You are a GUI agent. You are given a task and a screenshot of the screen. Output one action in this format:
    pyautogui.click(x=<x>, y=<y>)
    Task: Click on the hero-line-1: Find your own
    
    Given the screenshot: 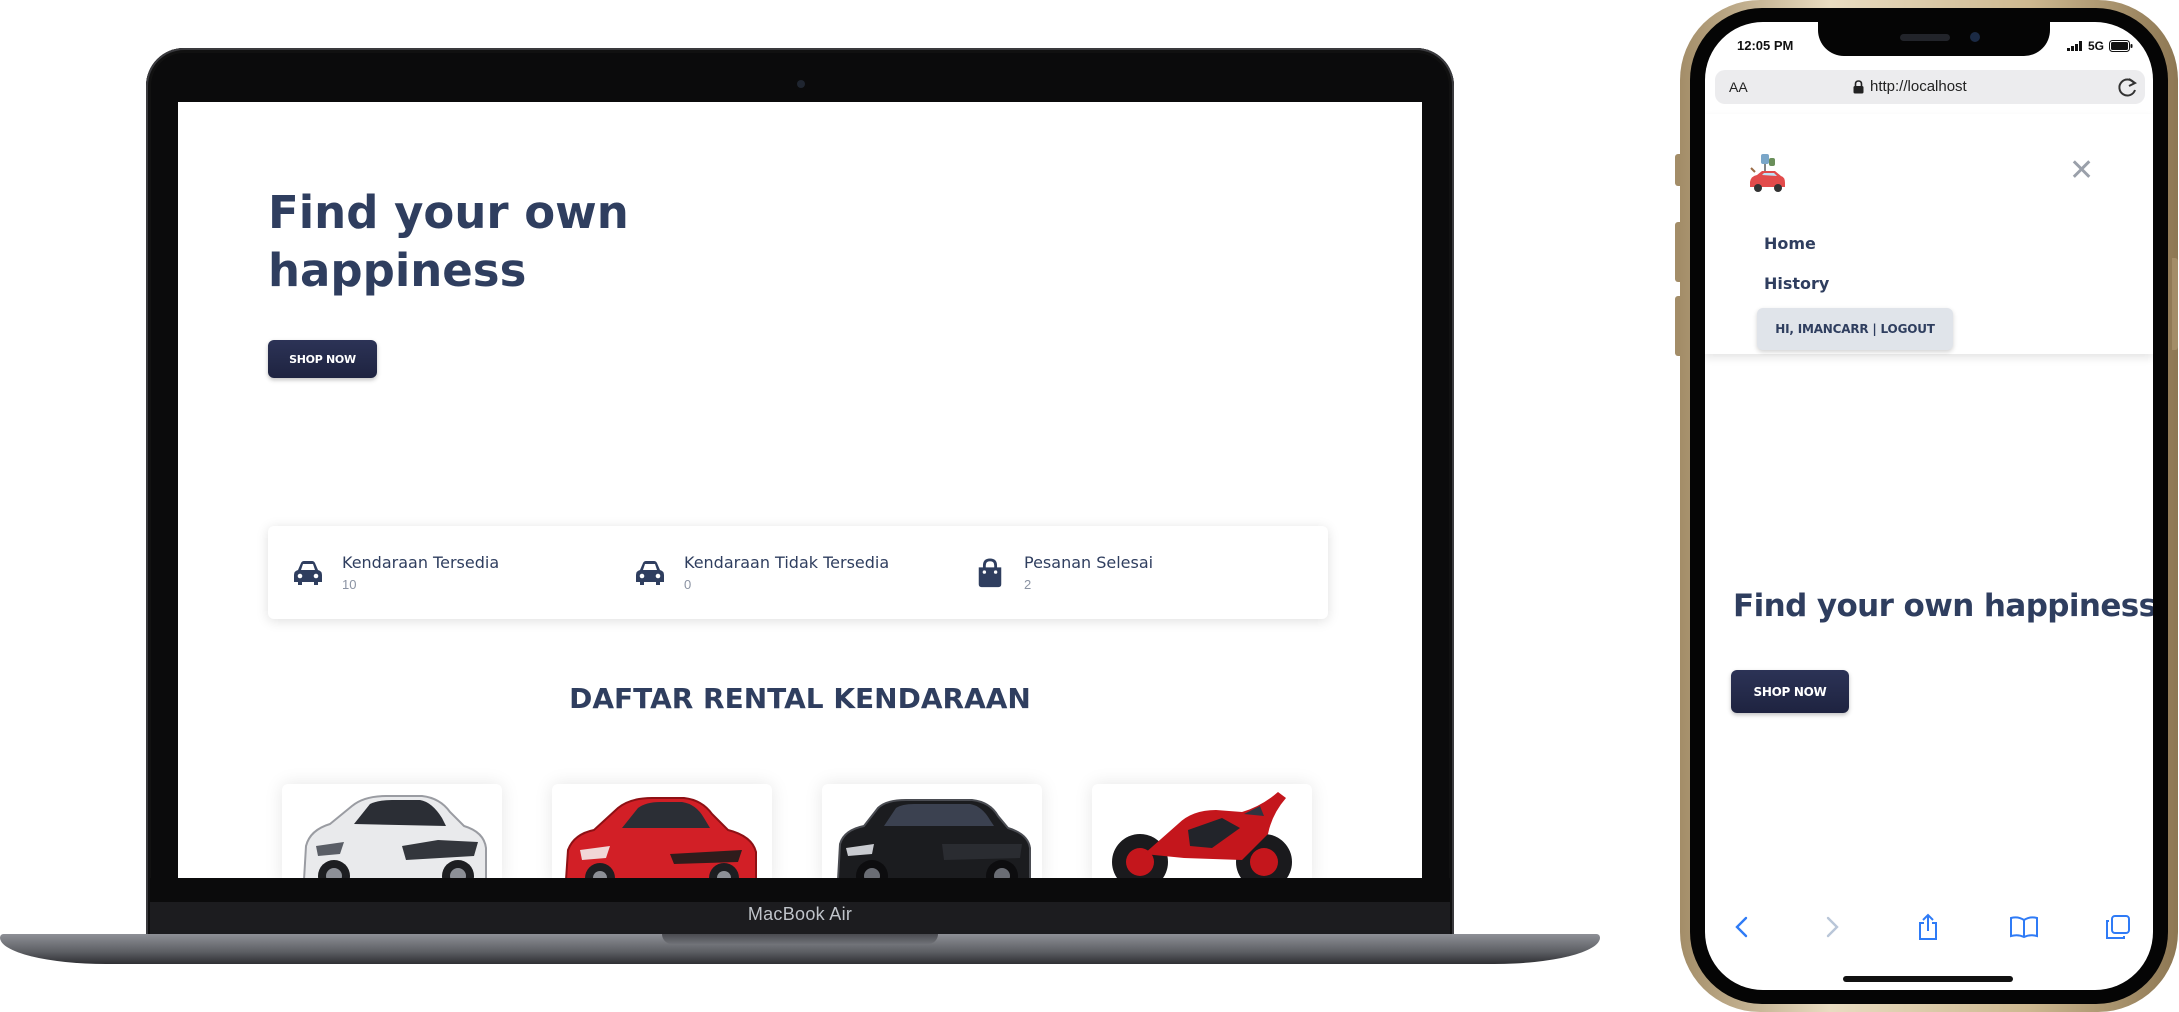 What is the action you would take?
    pyautogui.click(x=448, y=212)
    